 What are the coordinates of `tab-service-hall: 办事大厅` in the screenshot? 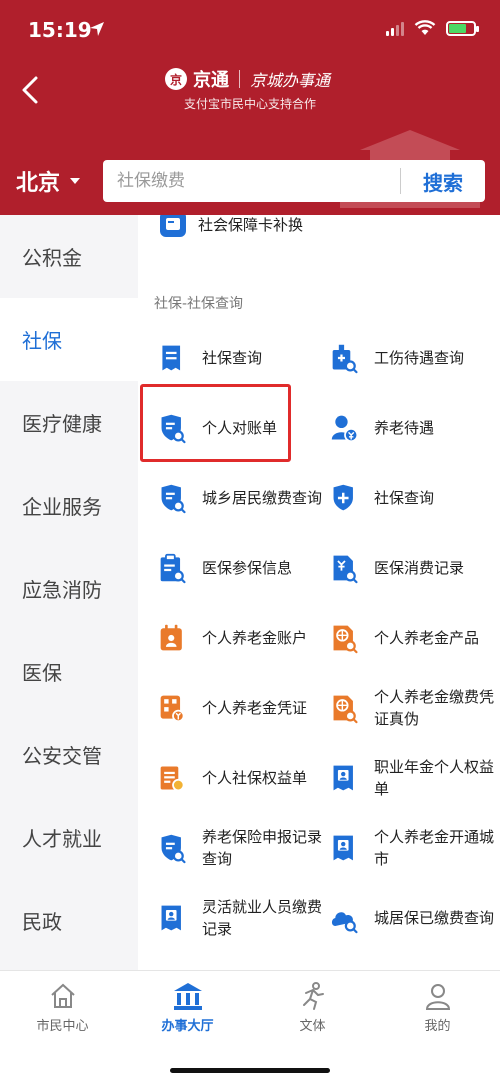 It's located at (187, 1007).